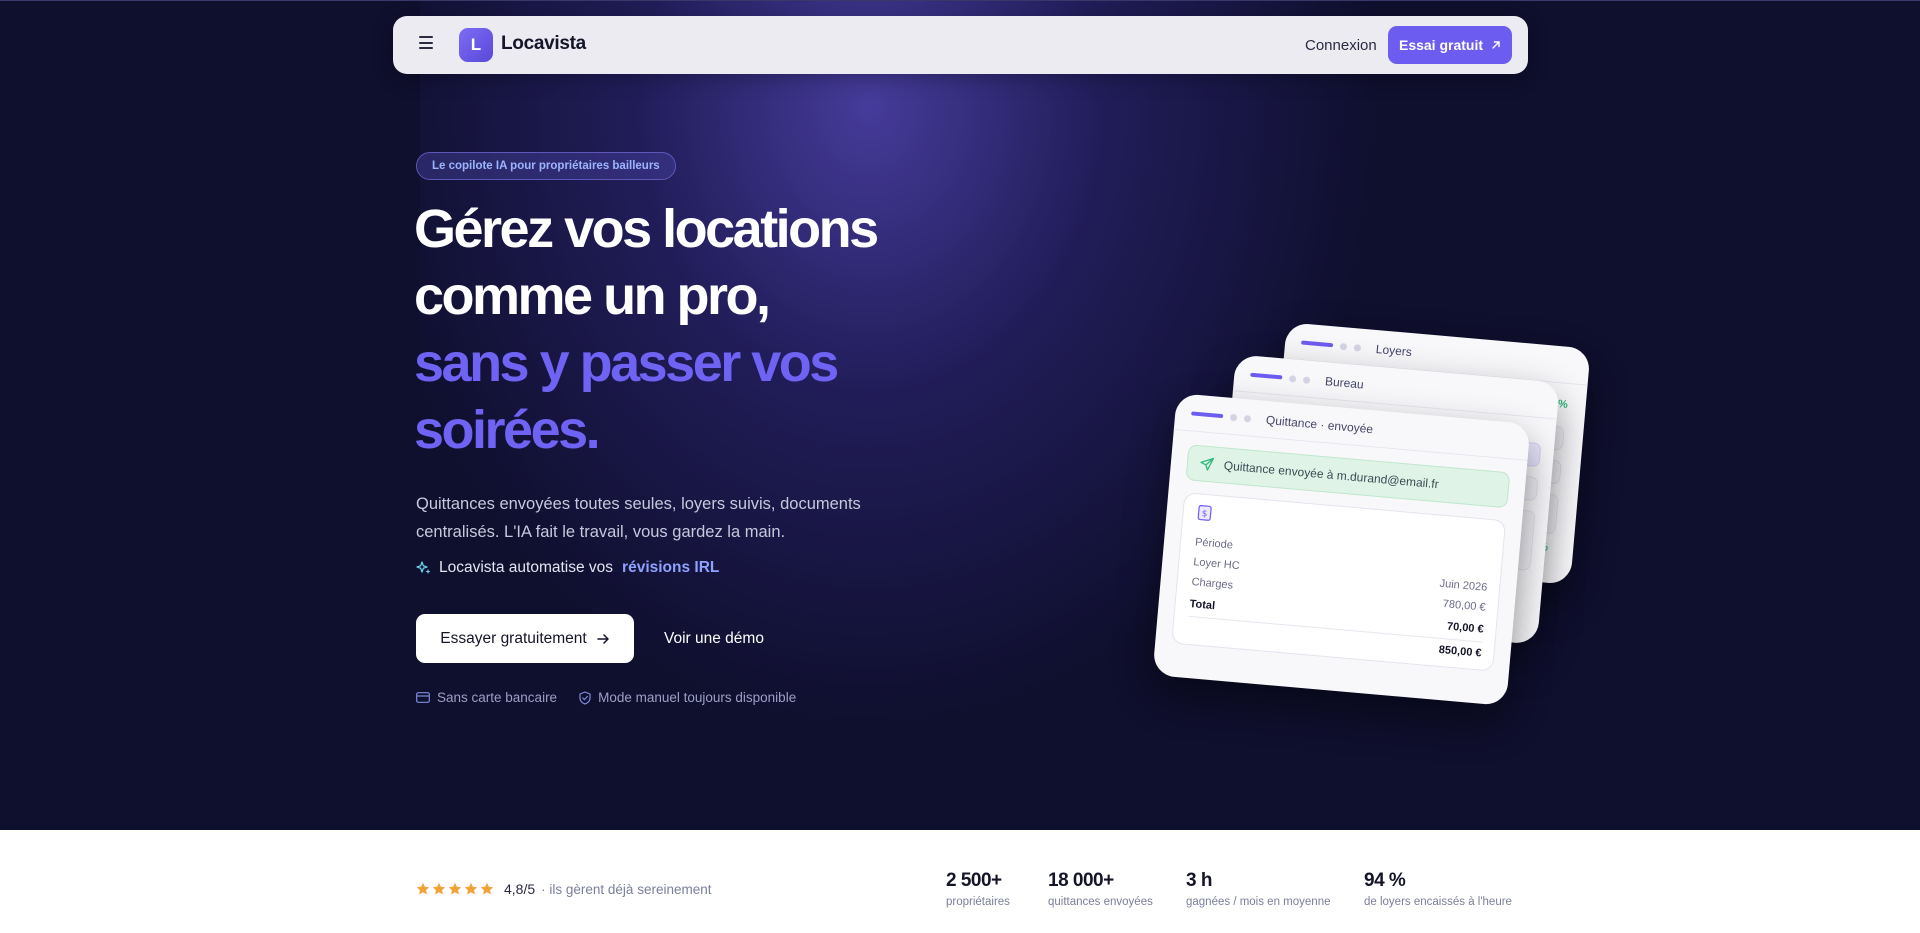  What do you see at coordinates (497, 697) in the screenshot?
I see `reassurance-no-card-label: Sans carte bancaire` at bounding box center [497, 697].